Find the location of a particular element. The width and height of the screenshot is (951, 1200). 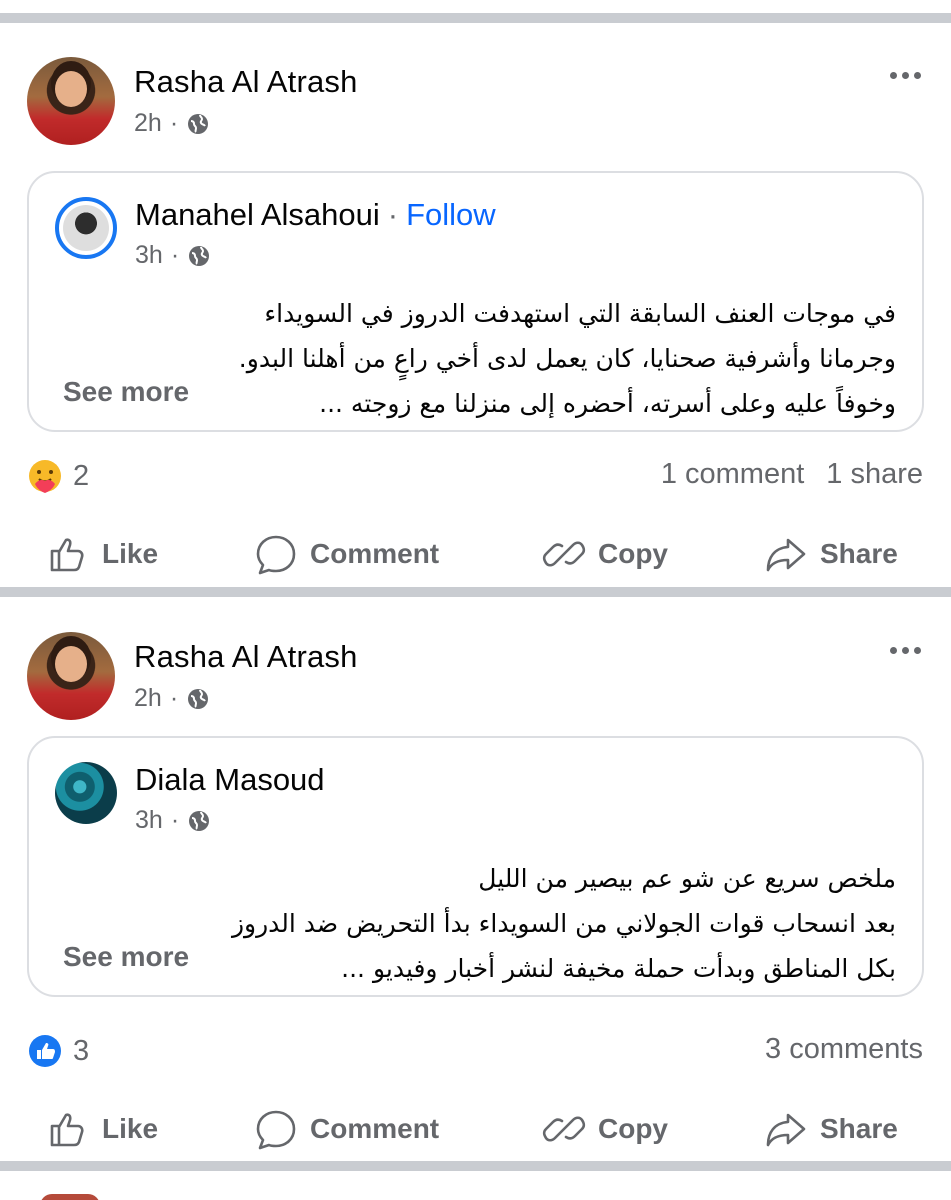

reaction-count: 2 is located at coordinates (81, 475).